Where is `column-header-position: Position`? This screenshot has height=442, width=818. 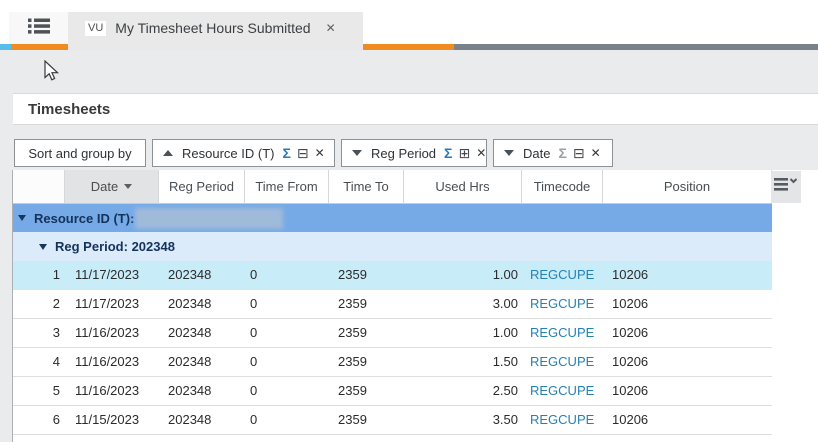
column-header-position: Position is located at coordinates (687, 186).